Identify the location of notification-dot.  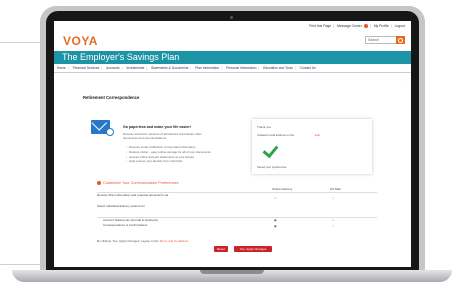
(365, 26).